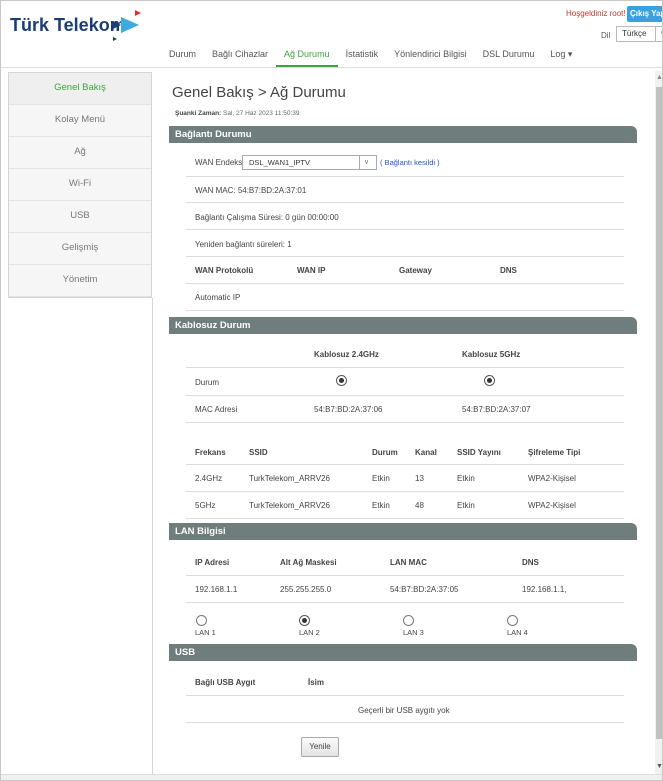 Image resolution: width=663 pixels, height=781 pixels. I want to click on ssid-row2-encryption: WPA2-Kişisel, so click(552, 505).